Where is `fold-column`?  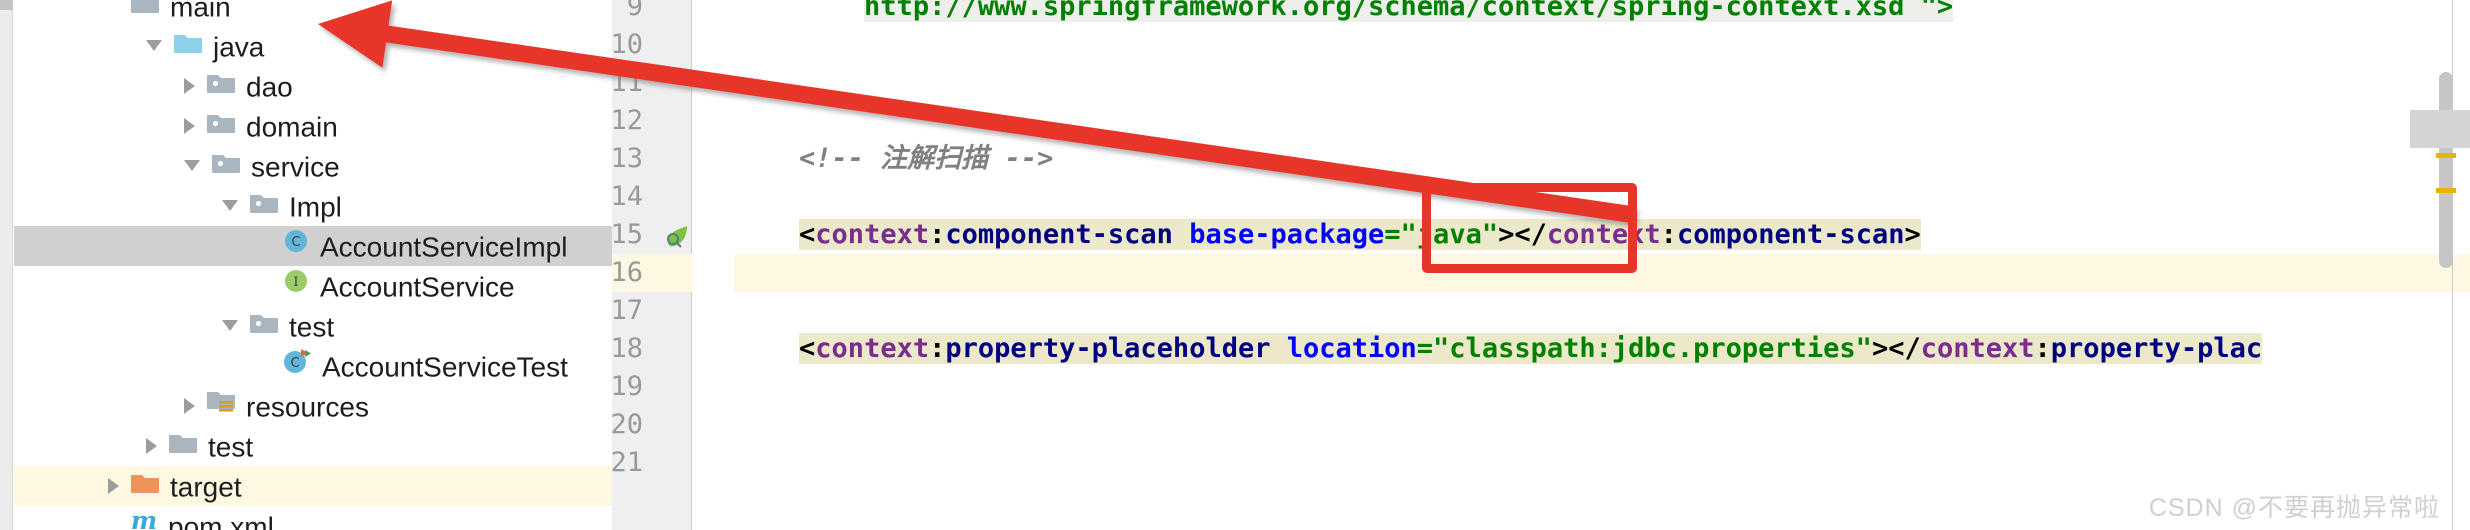 fold-column is located at coordinates (713, 265).